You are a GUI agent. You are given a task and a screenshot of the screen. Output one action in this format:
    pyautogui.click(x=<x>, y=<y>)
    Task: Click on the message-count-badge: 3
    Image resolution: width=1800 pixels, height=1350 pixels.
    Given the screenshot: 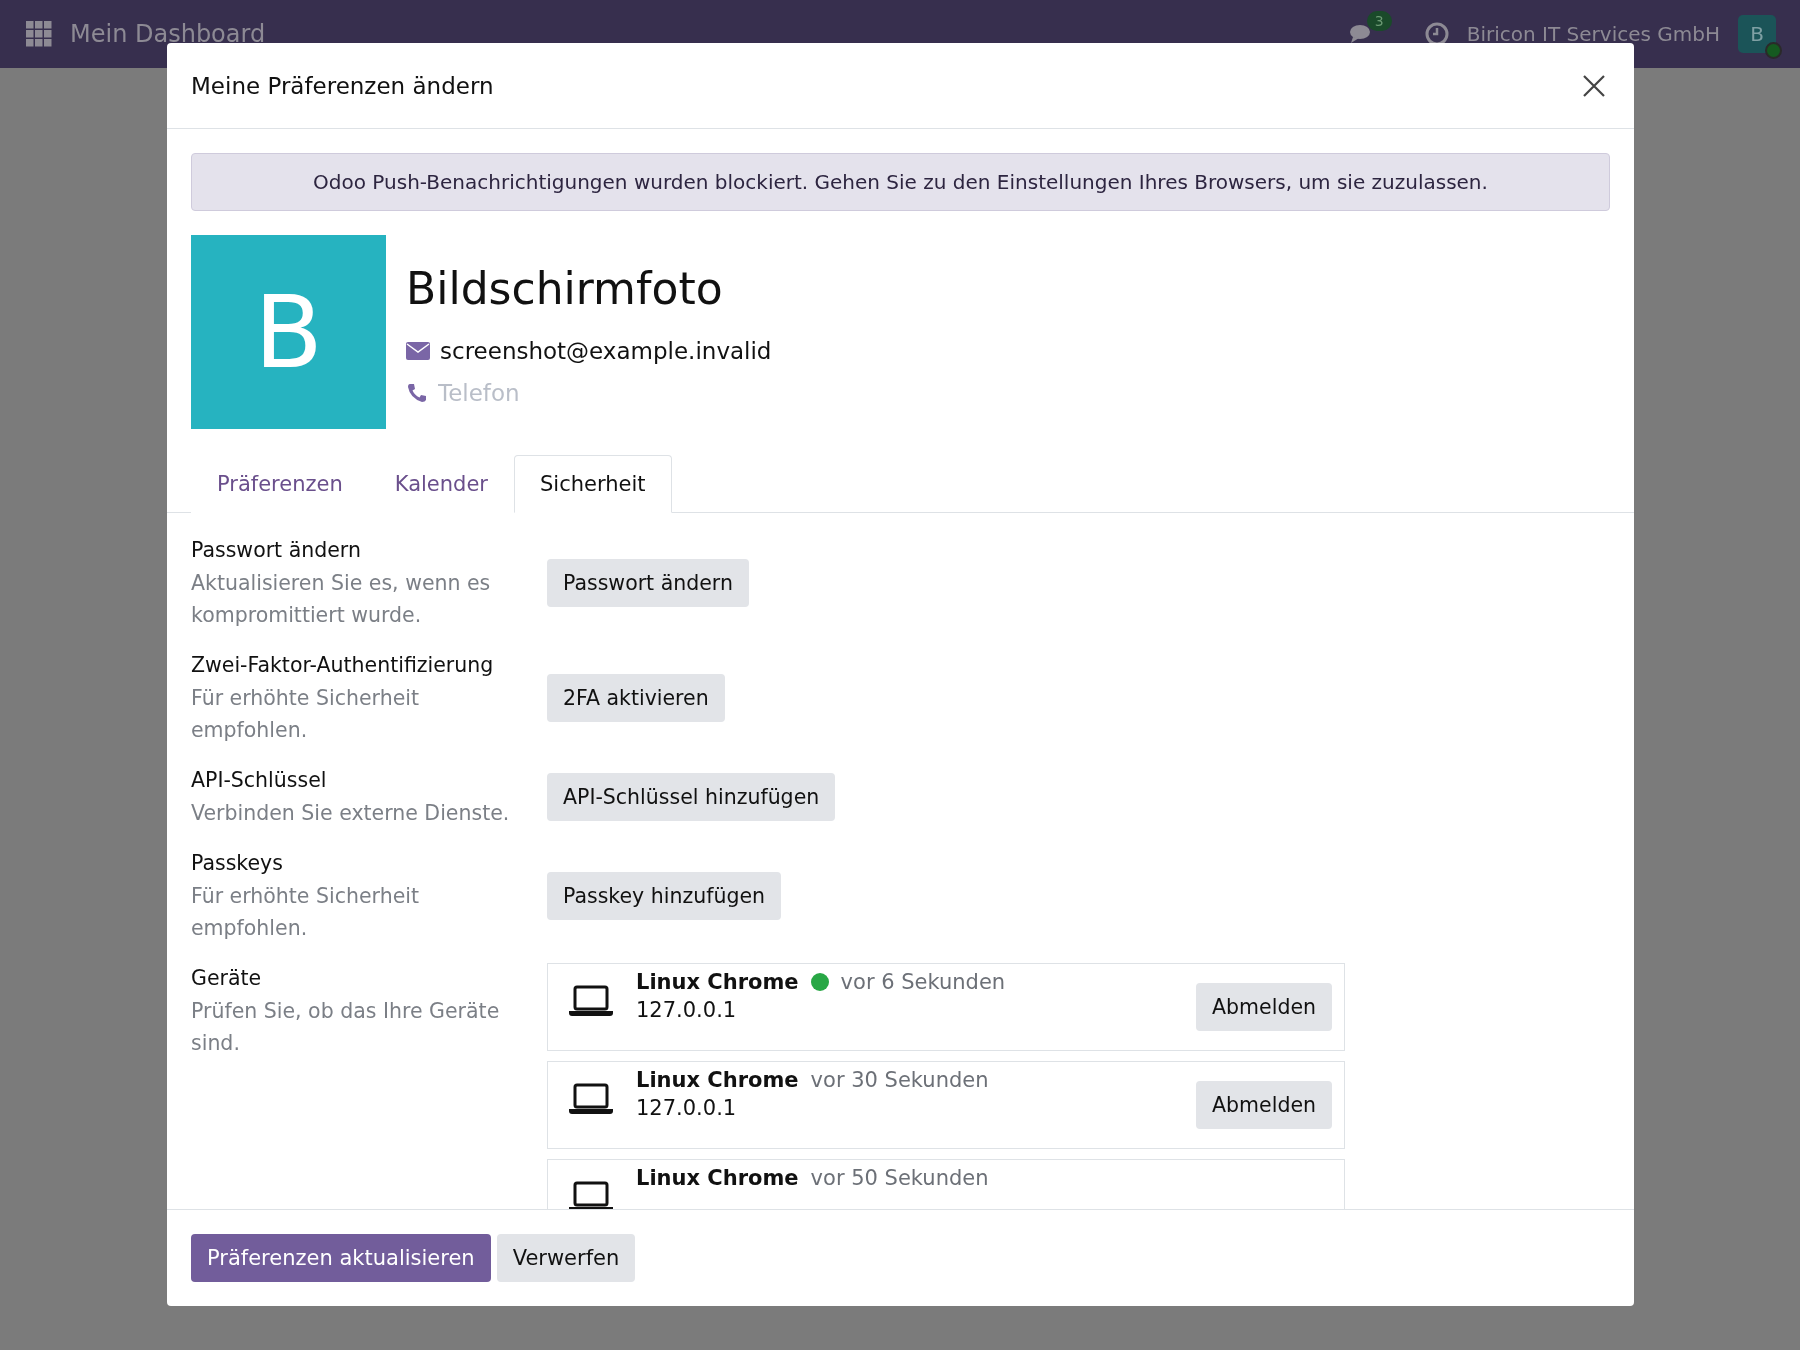 What is the action you would take?
    pyautogui.click(x=1379, y=21)
    